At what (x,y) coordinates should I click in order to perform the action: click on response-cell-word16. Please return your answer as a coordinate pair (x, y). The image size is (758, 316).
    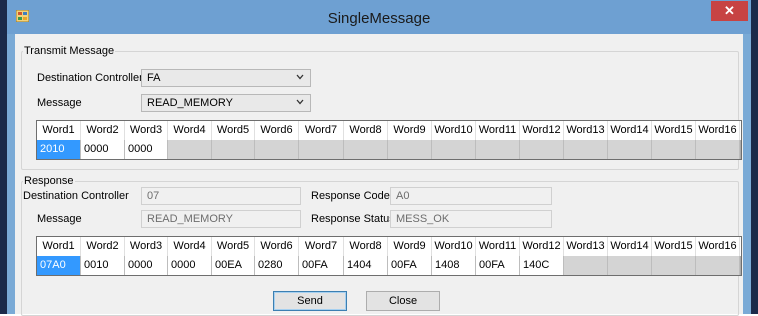
    Looking at the image, I should click on (718, 265).